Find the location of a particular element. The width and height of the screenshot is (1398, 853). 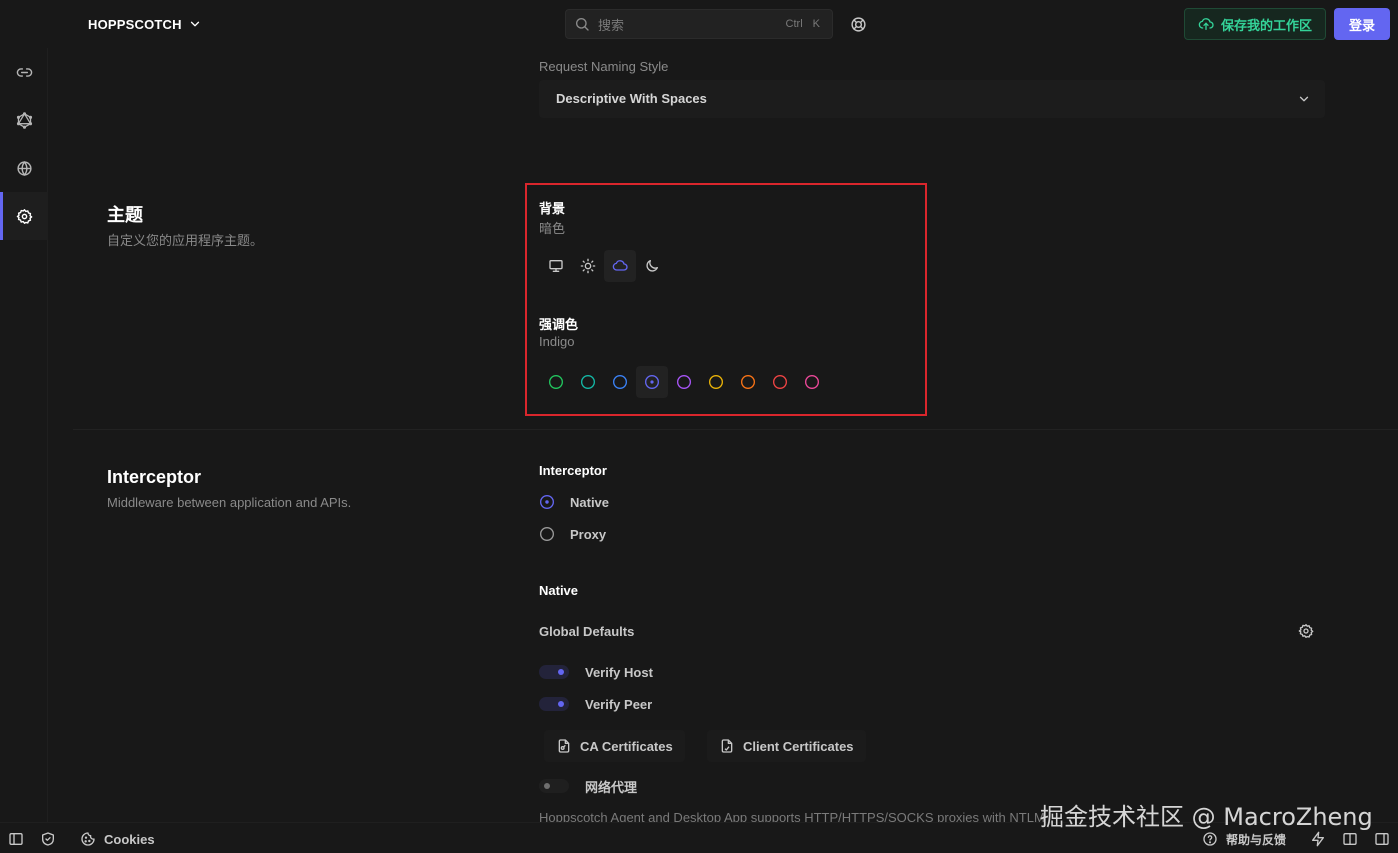

client-certificates-label: Client Certificates is located at coordinates (798, 746).